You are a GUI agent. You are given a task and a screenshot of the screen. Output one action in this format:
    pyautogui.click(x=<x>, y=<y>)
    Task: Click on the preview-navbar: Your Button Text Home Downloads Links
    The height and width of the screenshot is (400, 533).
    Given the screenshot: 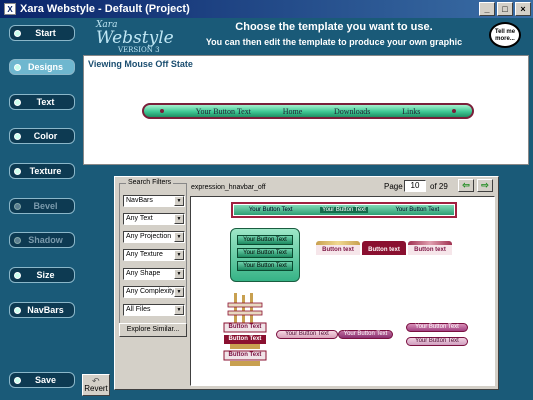 What is the action you would take?
    pyautogui.click(x=308, y=111)
    